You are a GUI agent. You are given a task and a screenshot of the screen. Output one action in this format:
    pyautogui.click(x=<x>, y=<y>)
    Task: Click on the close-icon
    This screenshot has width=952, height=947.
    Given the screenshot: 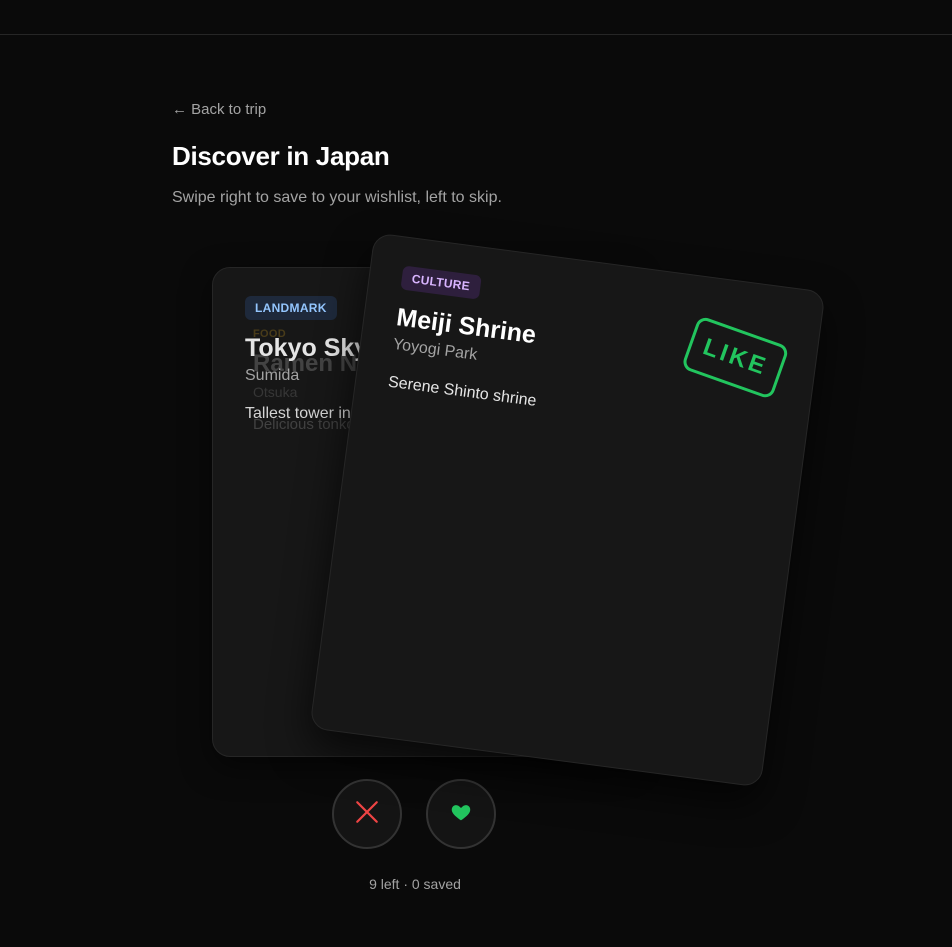 What is the action you would take?
    pyautogui.click(x=367, y=814)
    